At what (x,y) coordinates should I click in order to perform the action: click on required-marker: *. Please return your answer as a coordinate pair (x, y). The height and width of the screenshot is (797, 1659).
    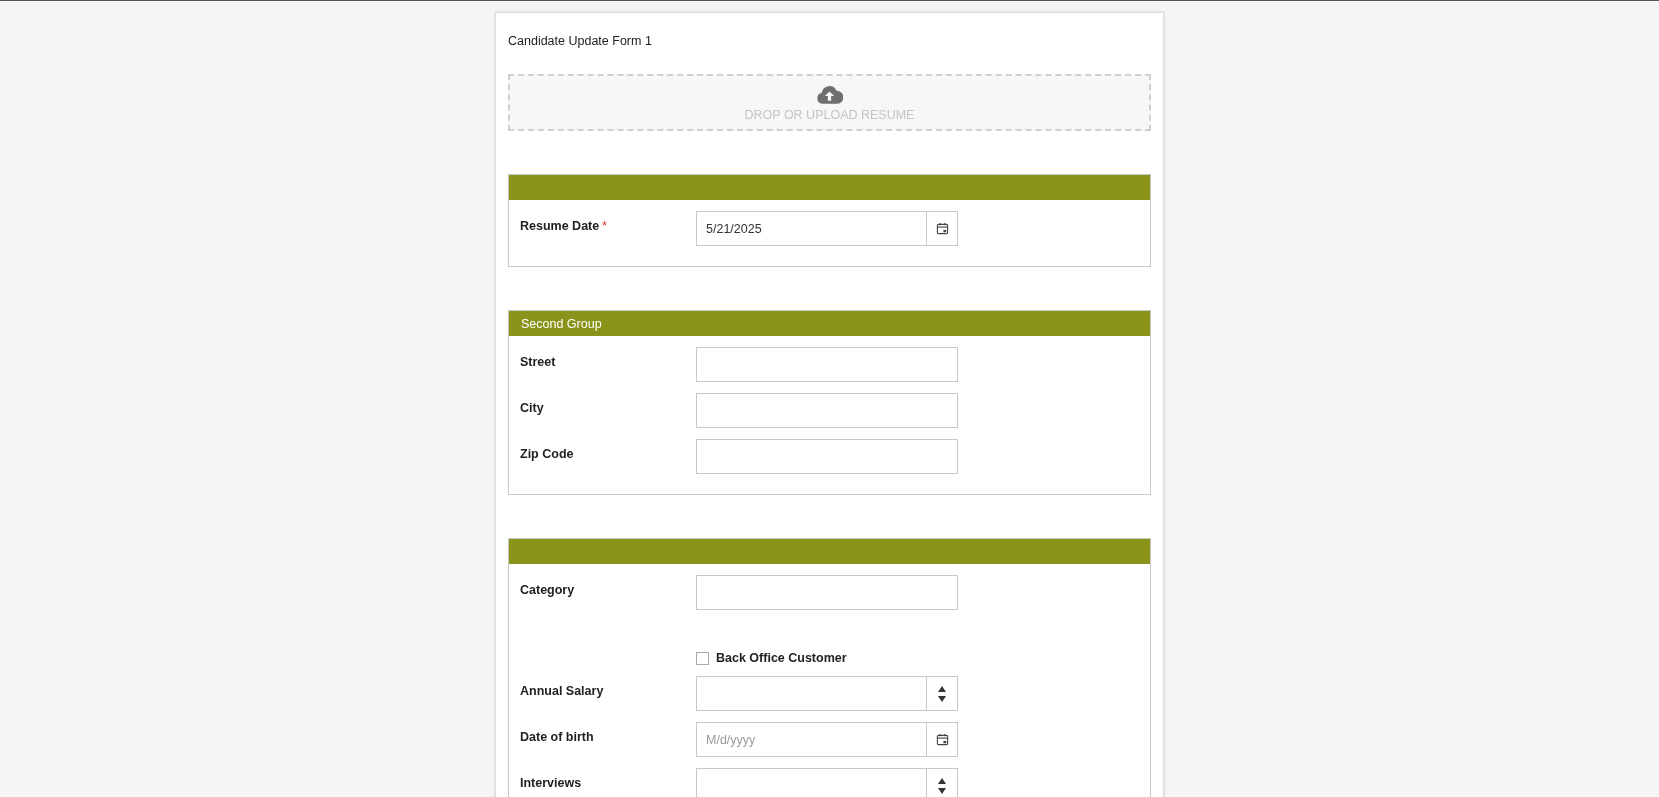
    Looking at the image, I should click on (604, 226).